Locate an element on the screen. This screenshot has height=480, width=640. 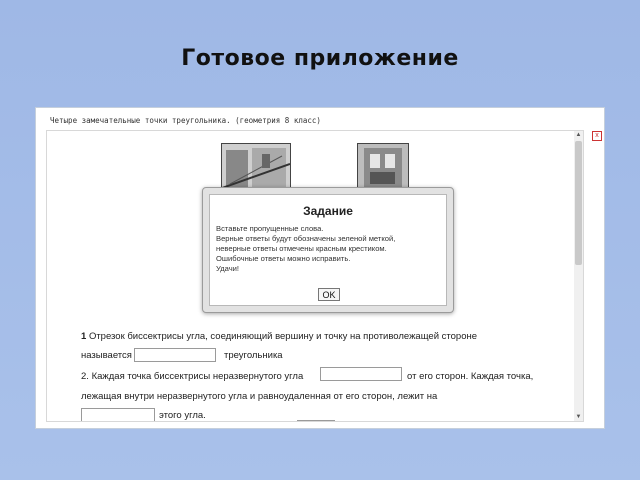
task-2-number: 2. is located at coordinates (85, 376).